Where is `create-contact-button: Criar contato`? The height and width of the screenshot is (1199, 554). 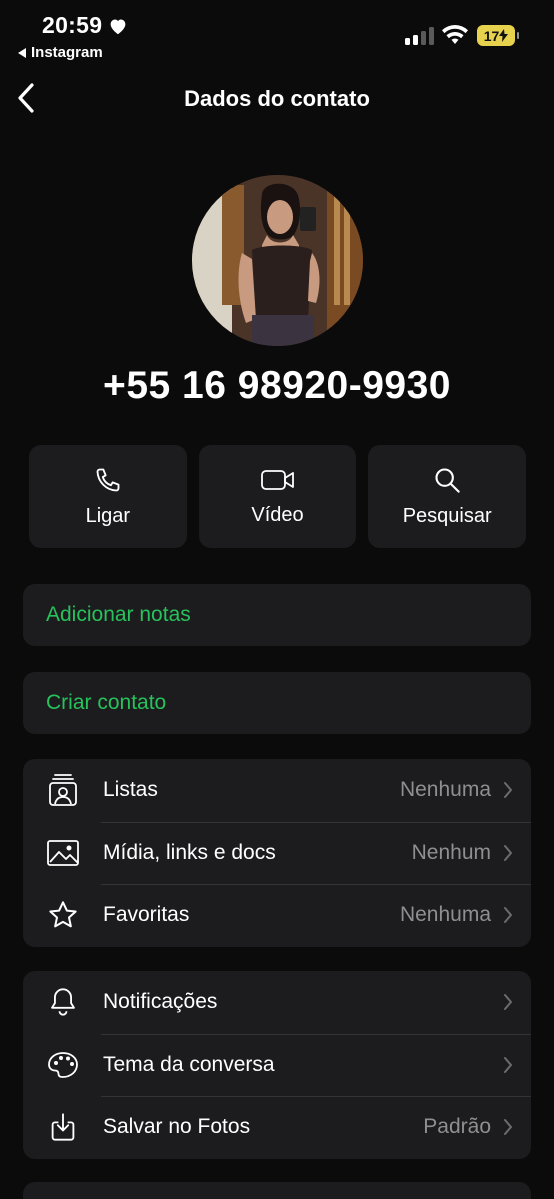
create-contact-button: Criar contato is located at coordinates (277, 703).